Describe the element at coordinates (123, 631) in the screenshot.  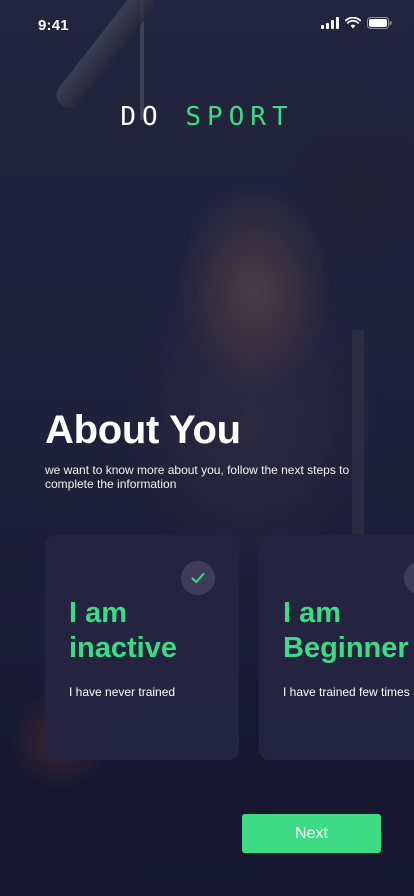
I see `option-title: I am inactive` at that location.